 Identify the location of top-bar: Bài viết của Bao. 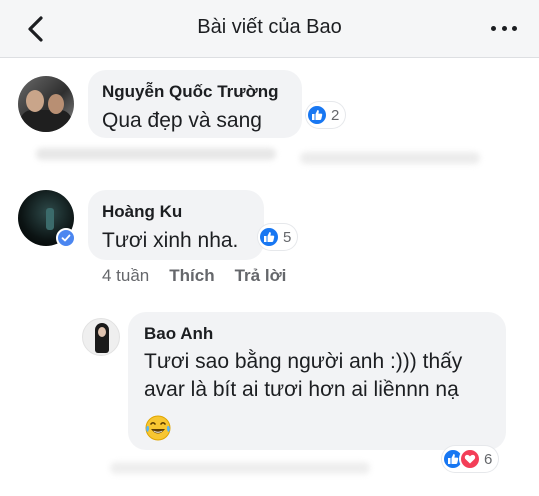
(269, 29).